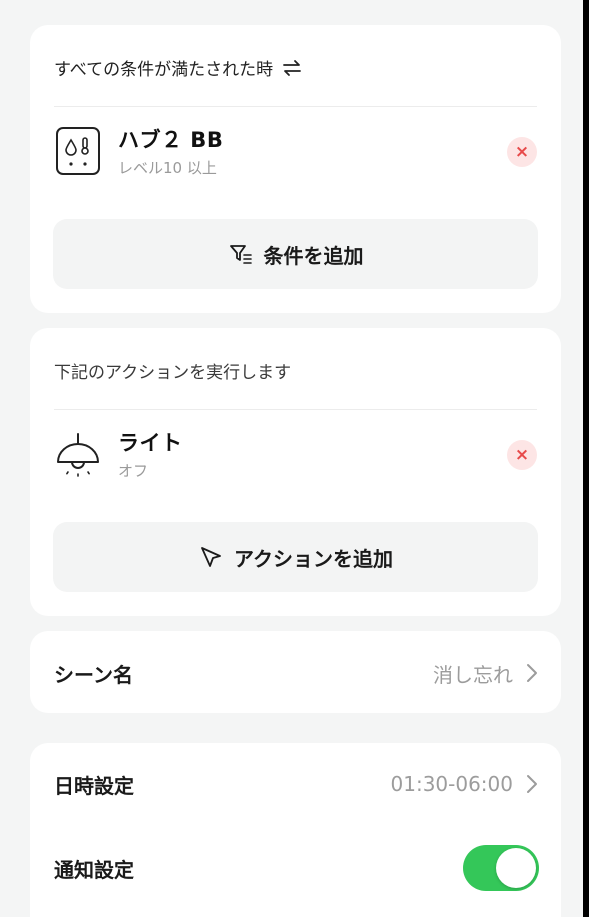  I want to click on ceiling-light-icon, so click(78, 454).